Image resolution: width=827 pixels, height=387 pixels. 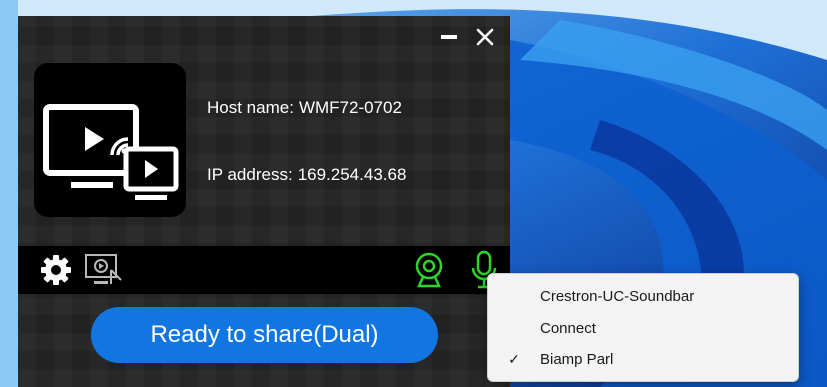 I want to click on close-icon, so click(x=485, y=37).